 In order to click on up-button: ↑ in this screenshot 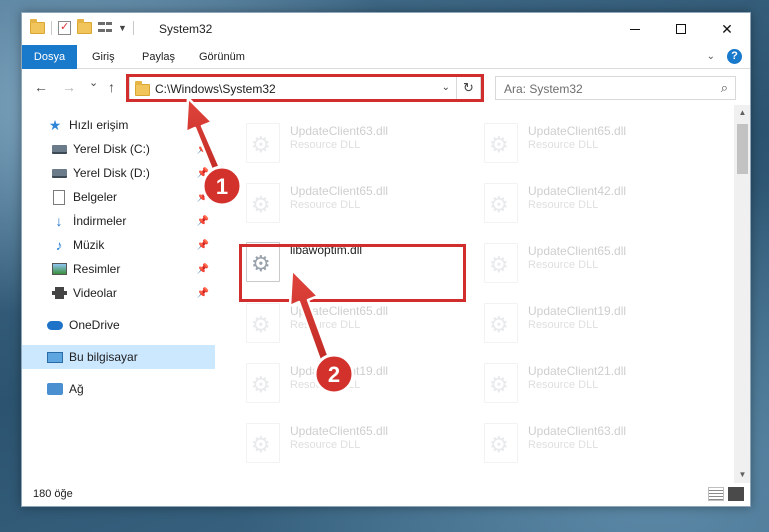, I will do `click(111, 87)`.